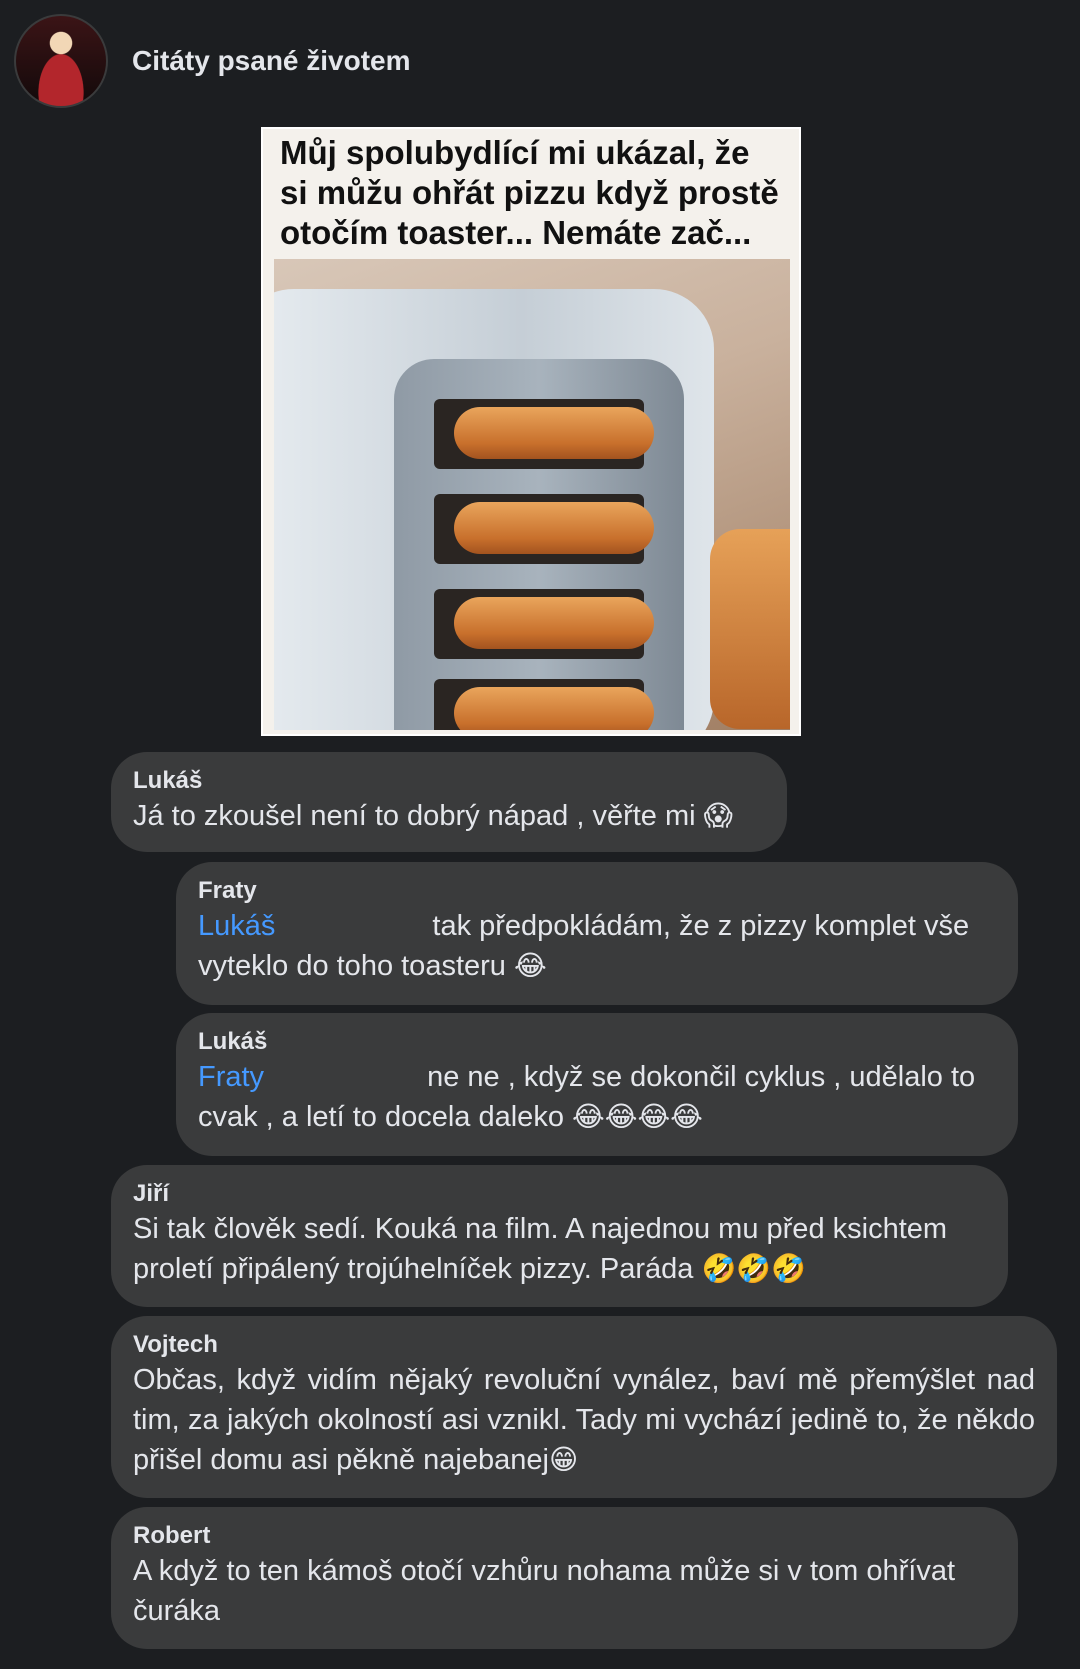 This screenshot has height=1669, width=1080. What do you see at coordinates (750, 629) in the screenshot?
I see `pizza-box` at bounding box center [750, 629].